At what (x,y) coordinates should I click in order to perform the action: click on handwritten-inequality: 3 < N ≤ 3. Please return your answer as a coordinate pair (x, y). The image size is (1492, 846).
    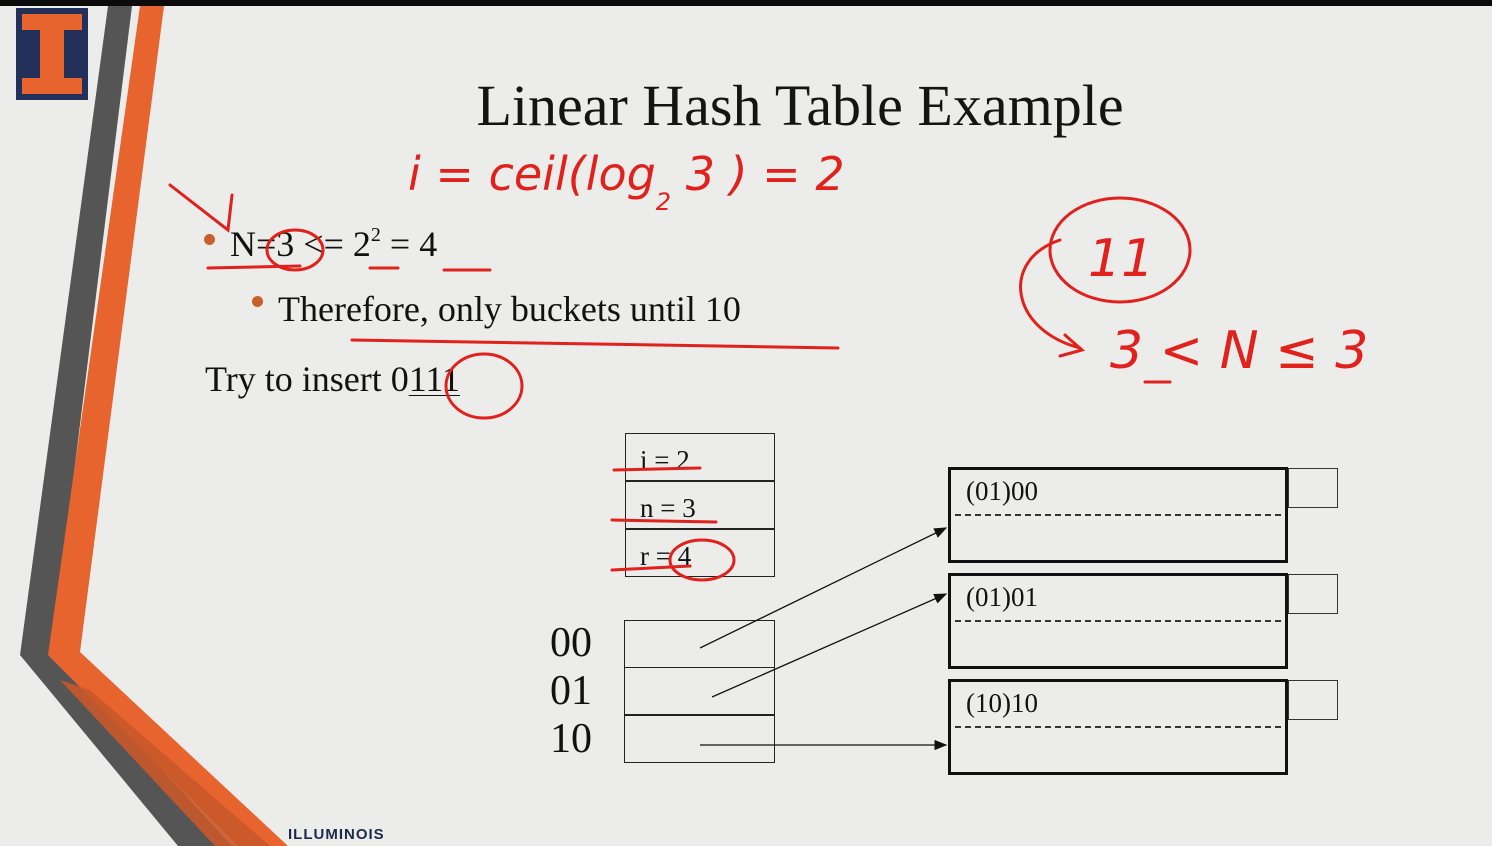
    Looking at the image, I should click on (1239, 351).